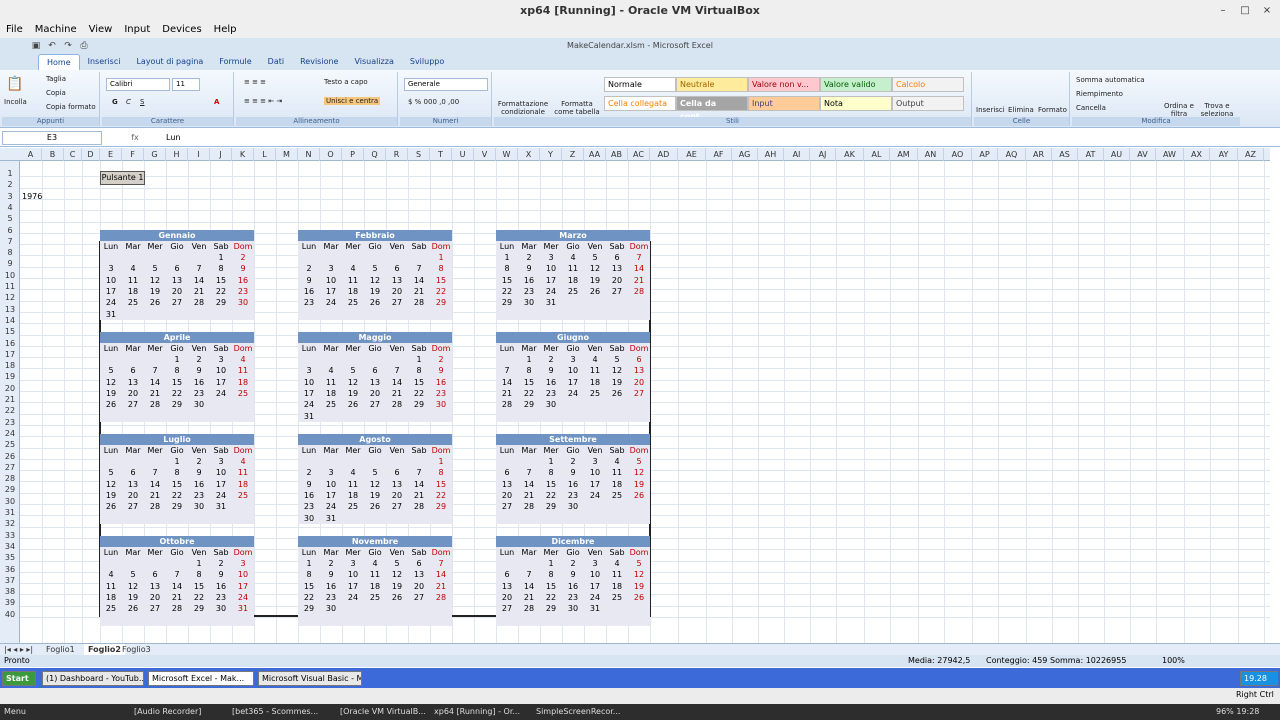 The image size is (1280, 720). What do you see at coordinates (10, 230) in the screenshot?
I see `row-header: 6` at bounding box center [10, 230].